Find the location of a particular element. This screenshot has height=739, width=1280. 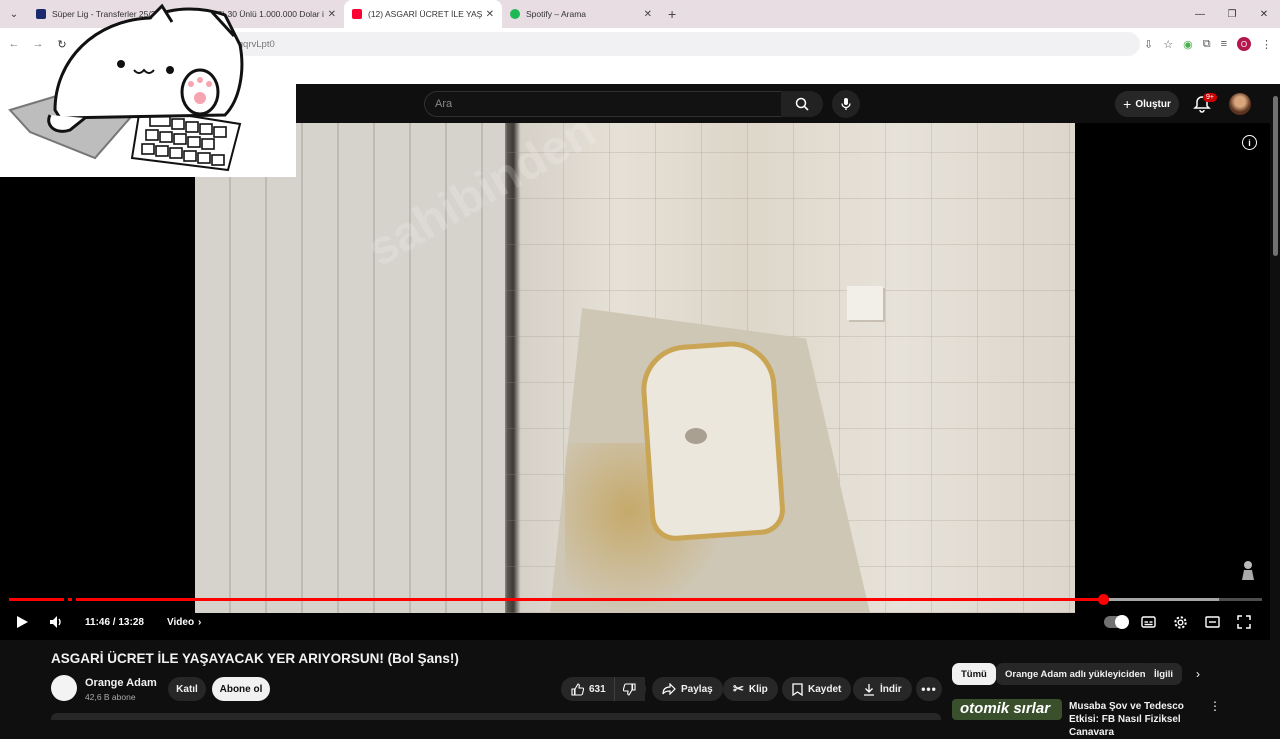

seek-bar is located at coordinates (635, 599).